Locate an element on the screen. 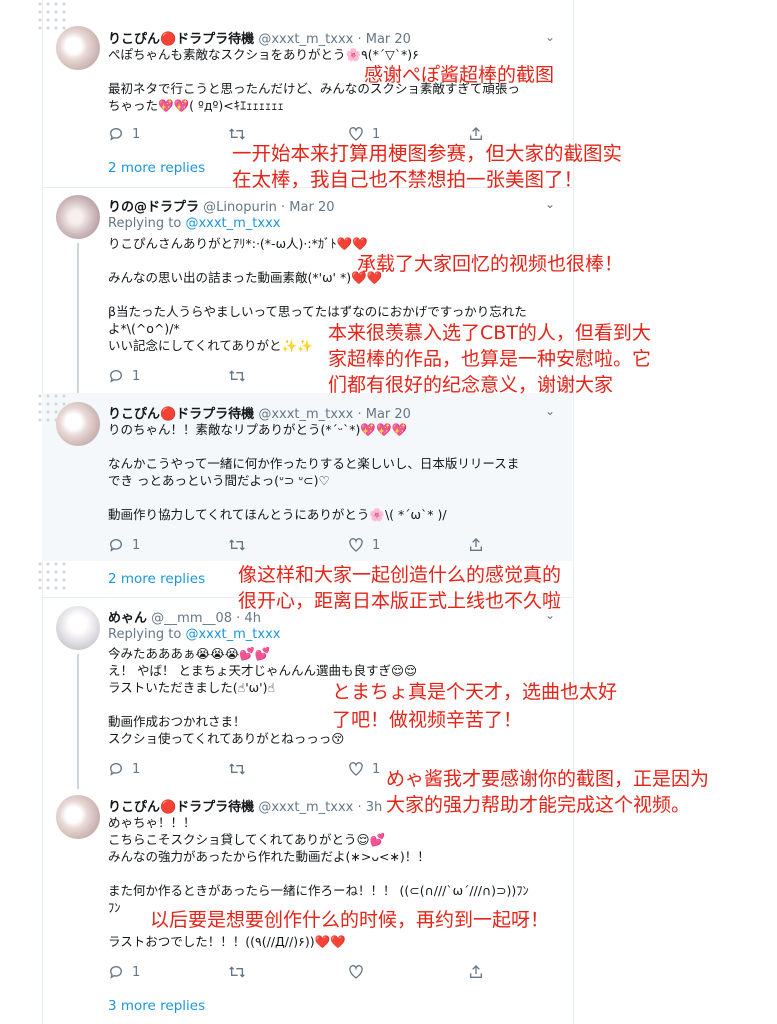  translation-annotation: 一开始本来打算用梗图参赛，但大家的截图实 在太棒，我自己也不禁想拍一张美图了！ is located at coordinates (427, 166).